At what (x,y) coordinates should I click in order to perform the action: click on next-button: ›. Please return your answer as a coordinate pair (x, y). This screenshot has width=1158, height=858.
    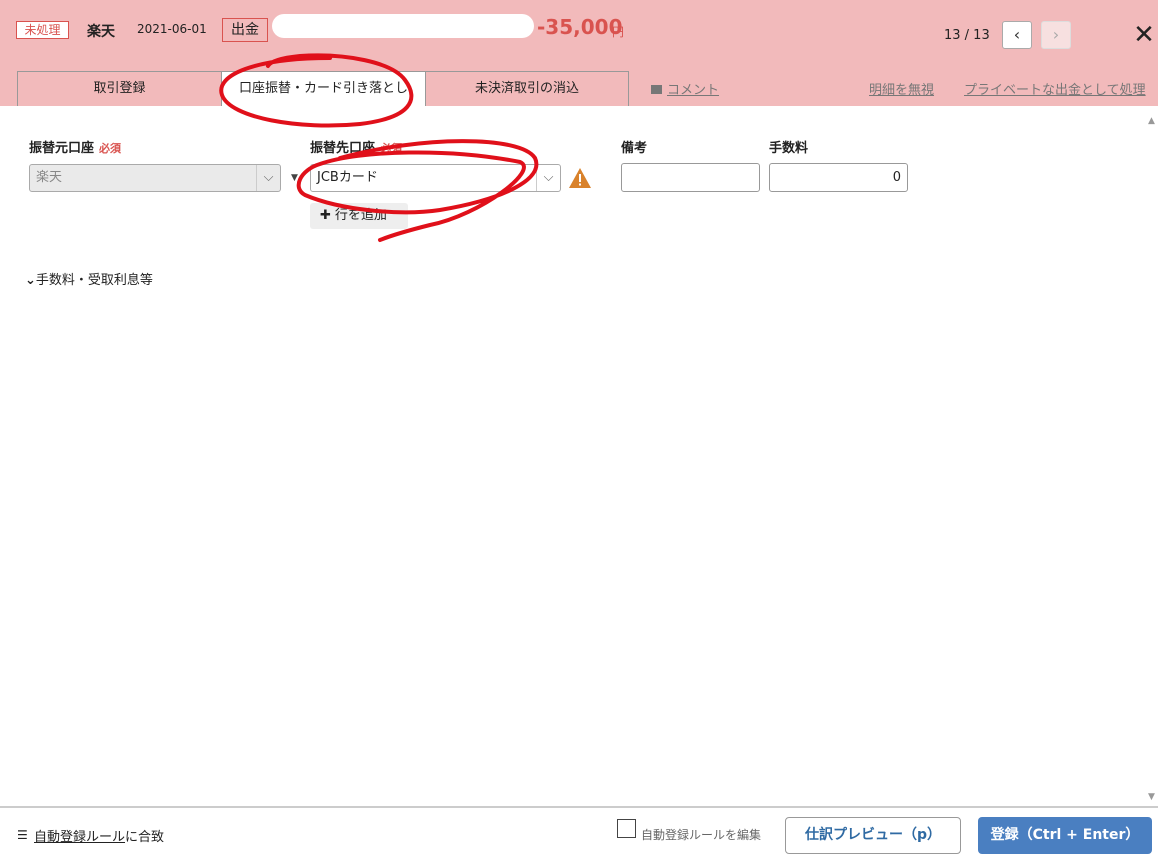
    Looking at the image, I should click on (1056, 35).